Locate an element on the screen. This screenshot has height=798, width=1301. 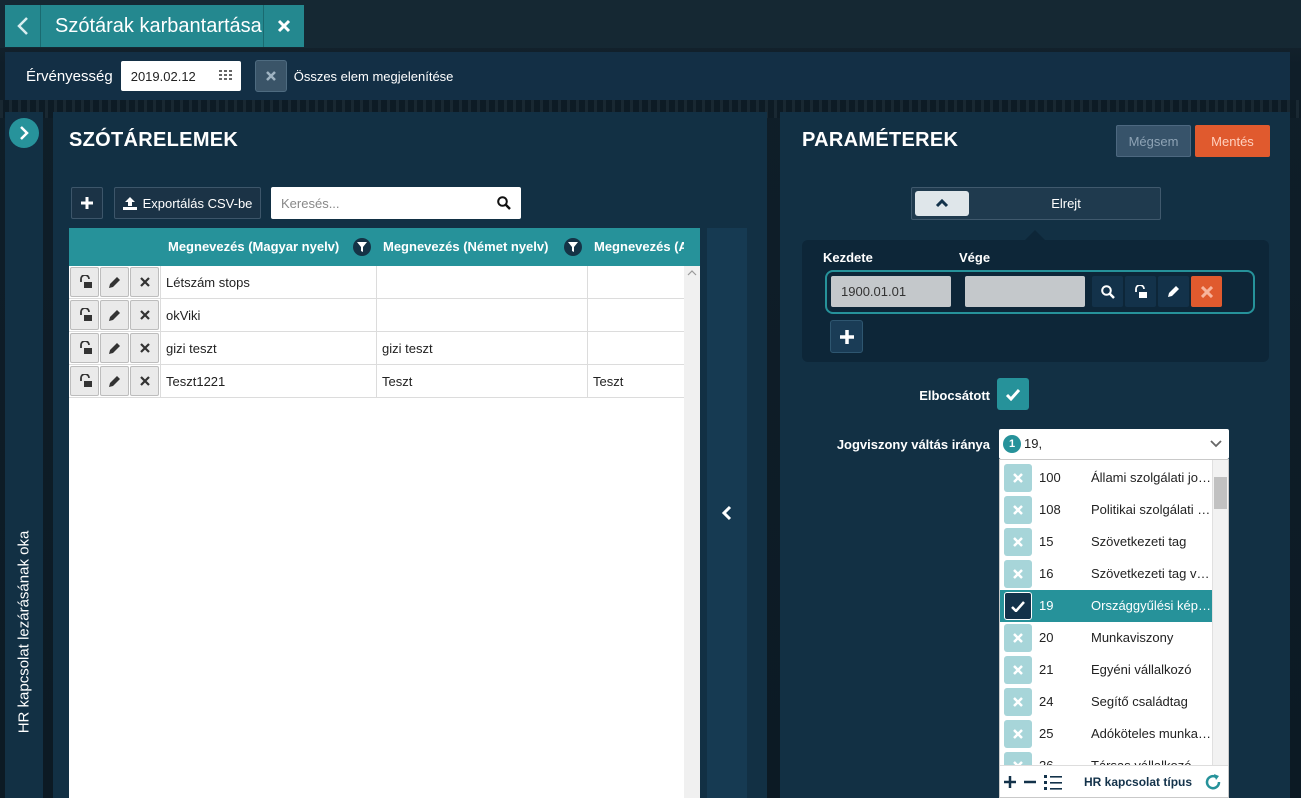
hide-toggle: Elrejt is located at coordinates (1036, 203).